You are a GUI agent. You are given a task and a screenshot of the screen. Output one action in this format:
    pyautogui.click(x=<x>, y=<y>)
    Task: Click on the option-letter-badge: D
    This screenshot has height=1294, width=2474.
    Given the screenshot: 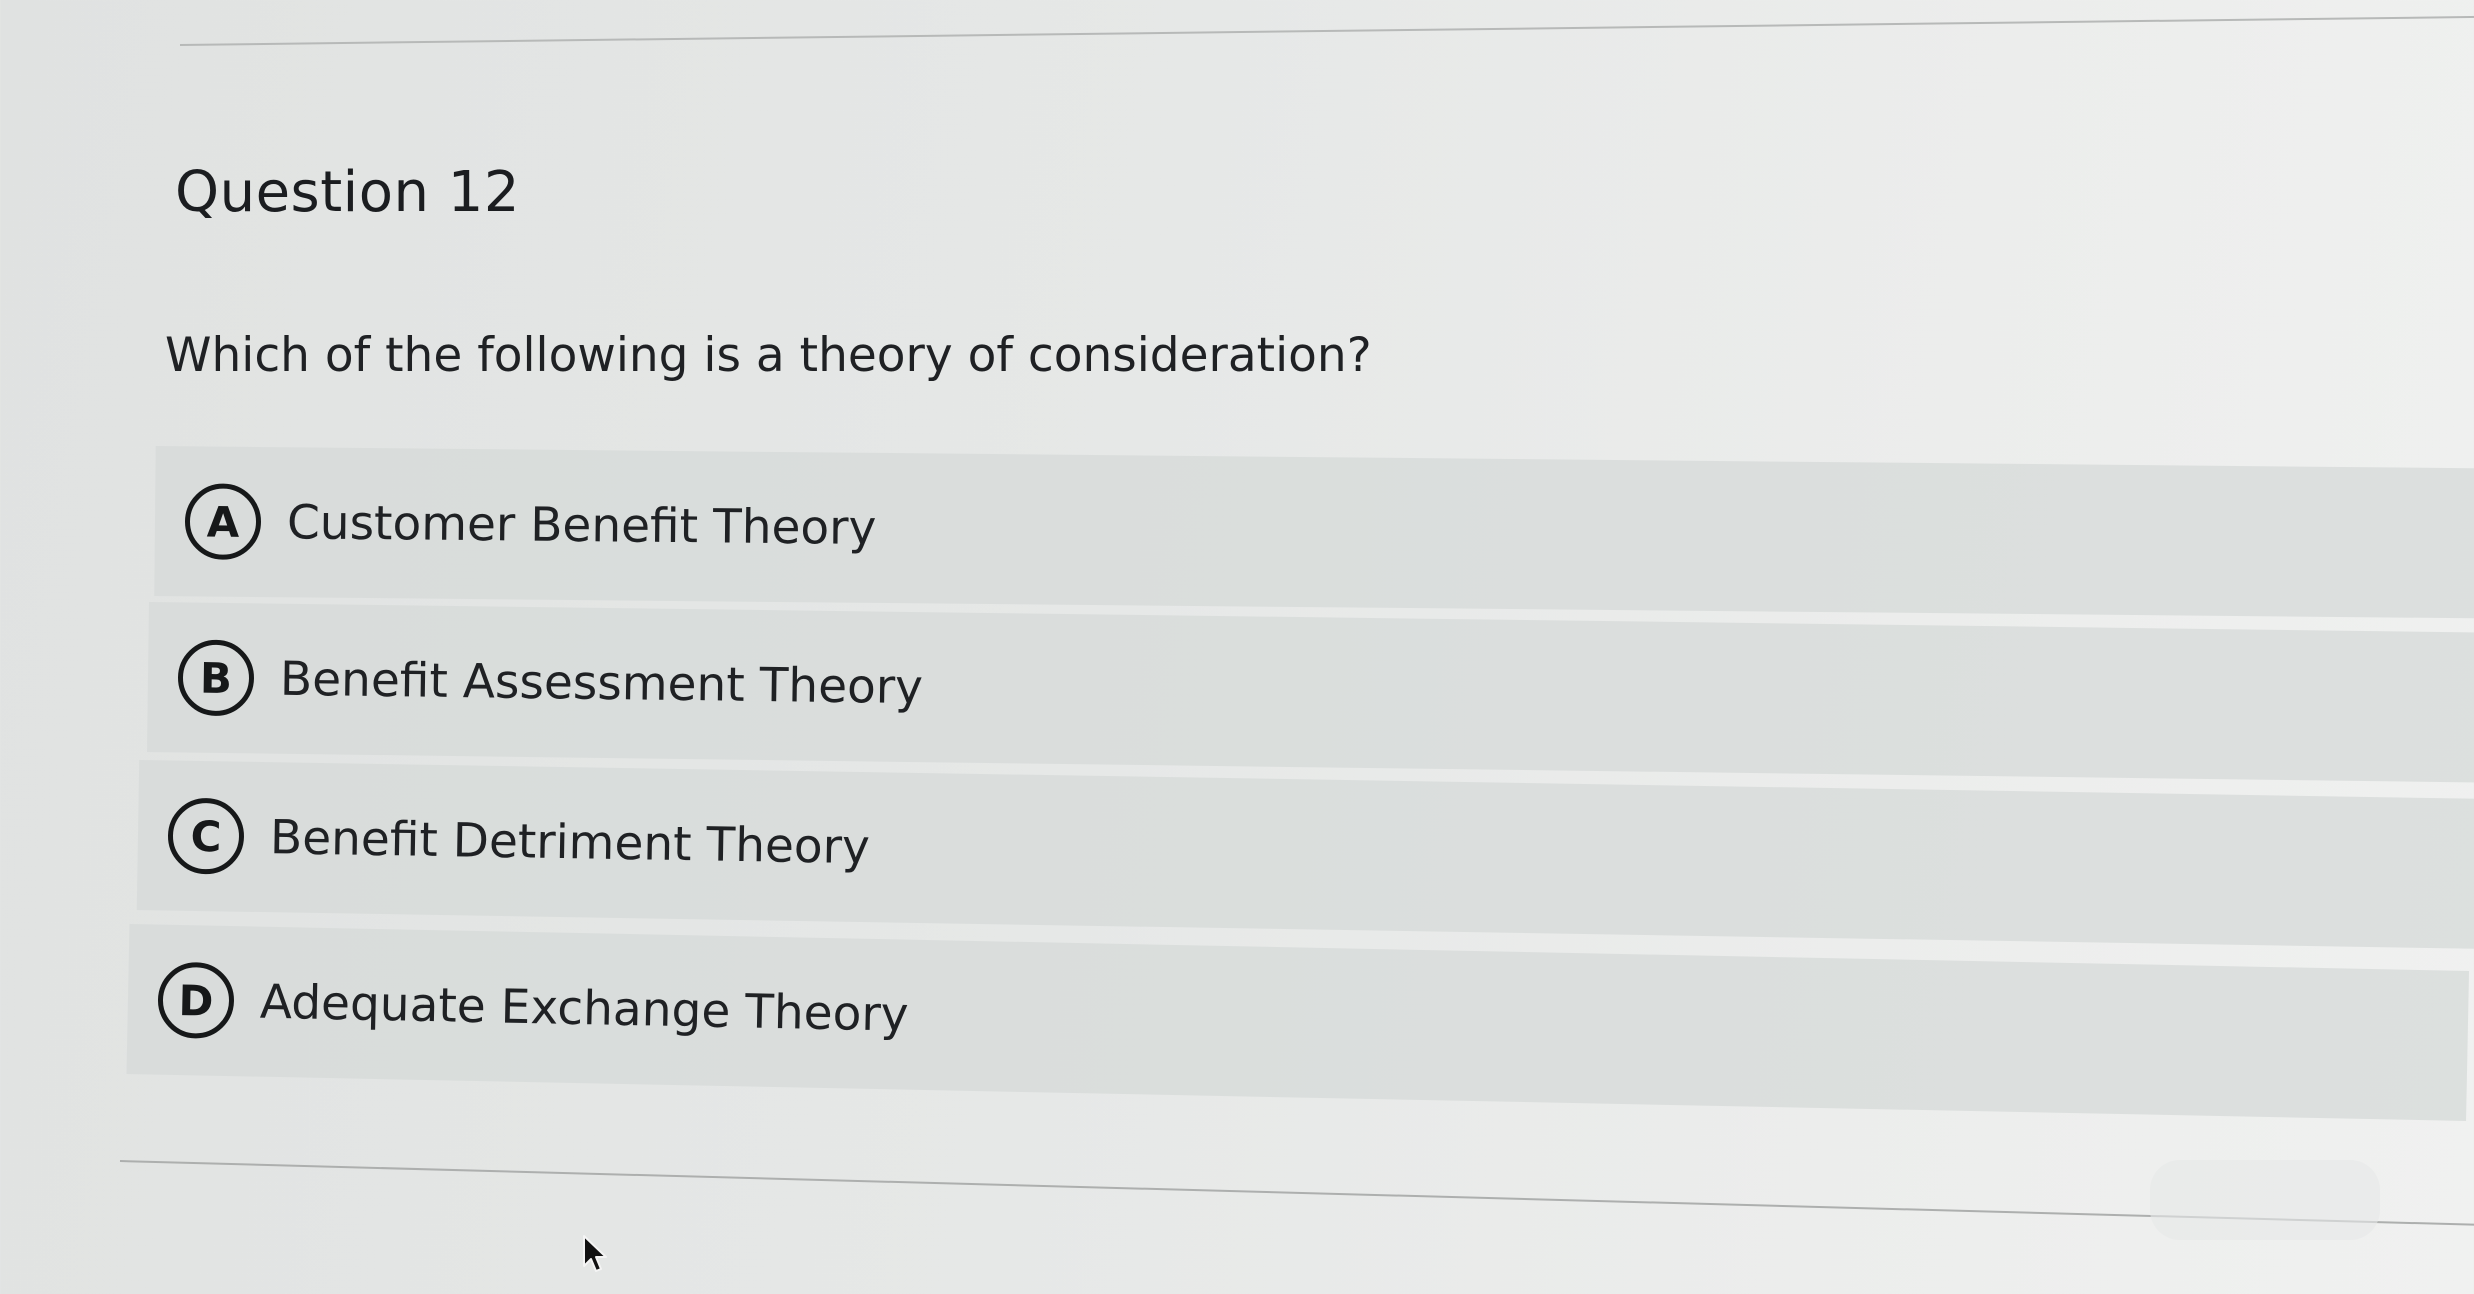 What is the action you would take?
    pyautogui.click(x=196, y=1000)
    